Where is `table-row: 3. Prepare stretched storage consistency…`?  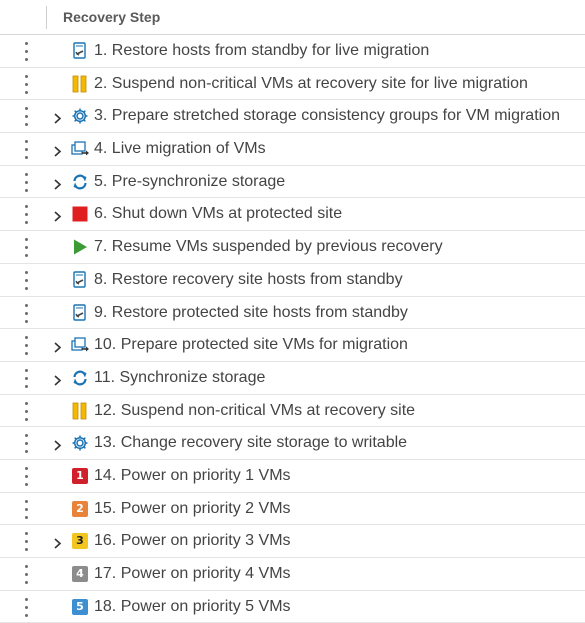
table-row: 3. Prepare stretched storage consistency… is located at coordinates (292, 117).